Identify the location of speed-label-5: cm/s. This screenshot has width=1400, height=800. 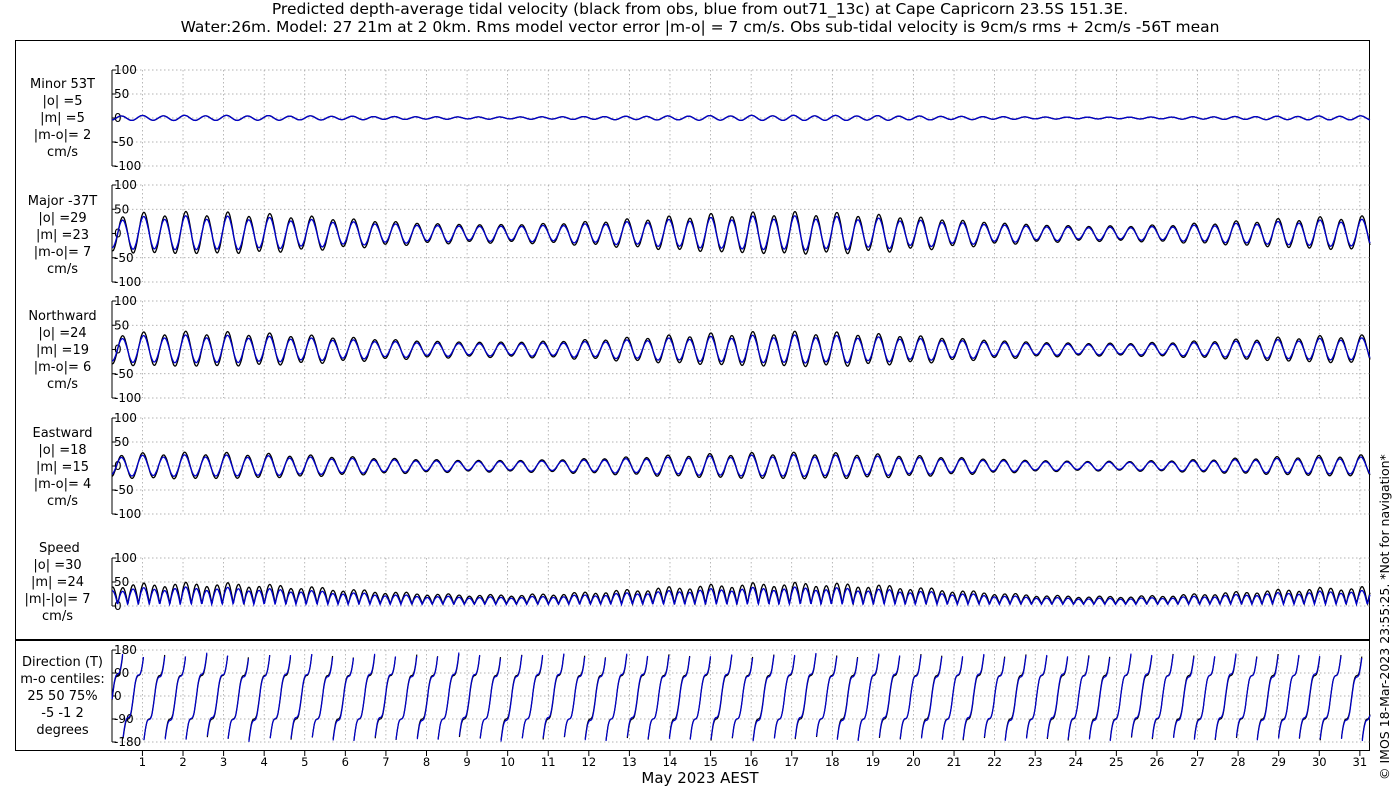
(57, 616).